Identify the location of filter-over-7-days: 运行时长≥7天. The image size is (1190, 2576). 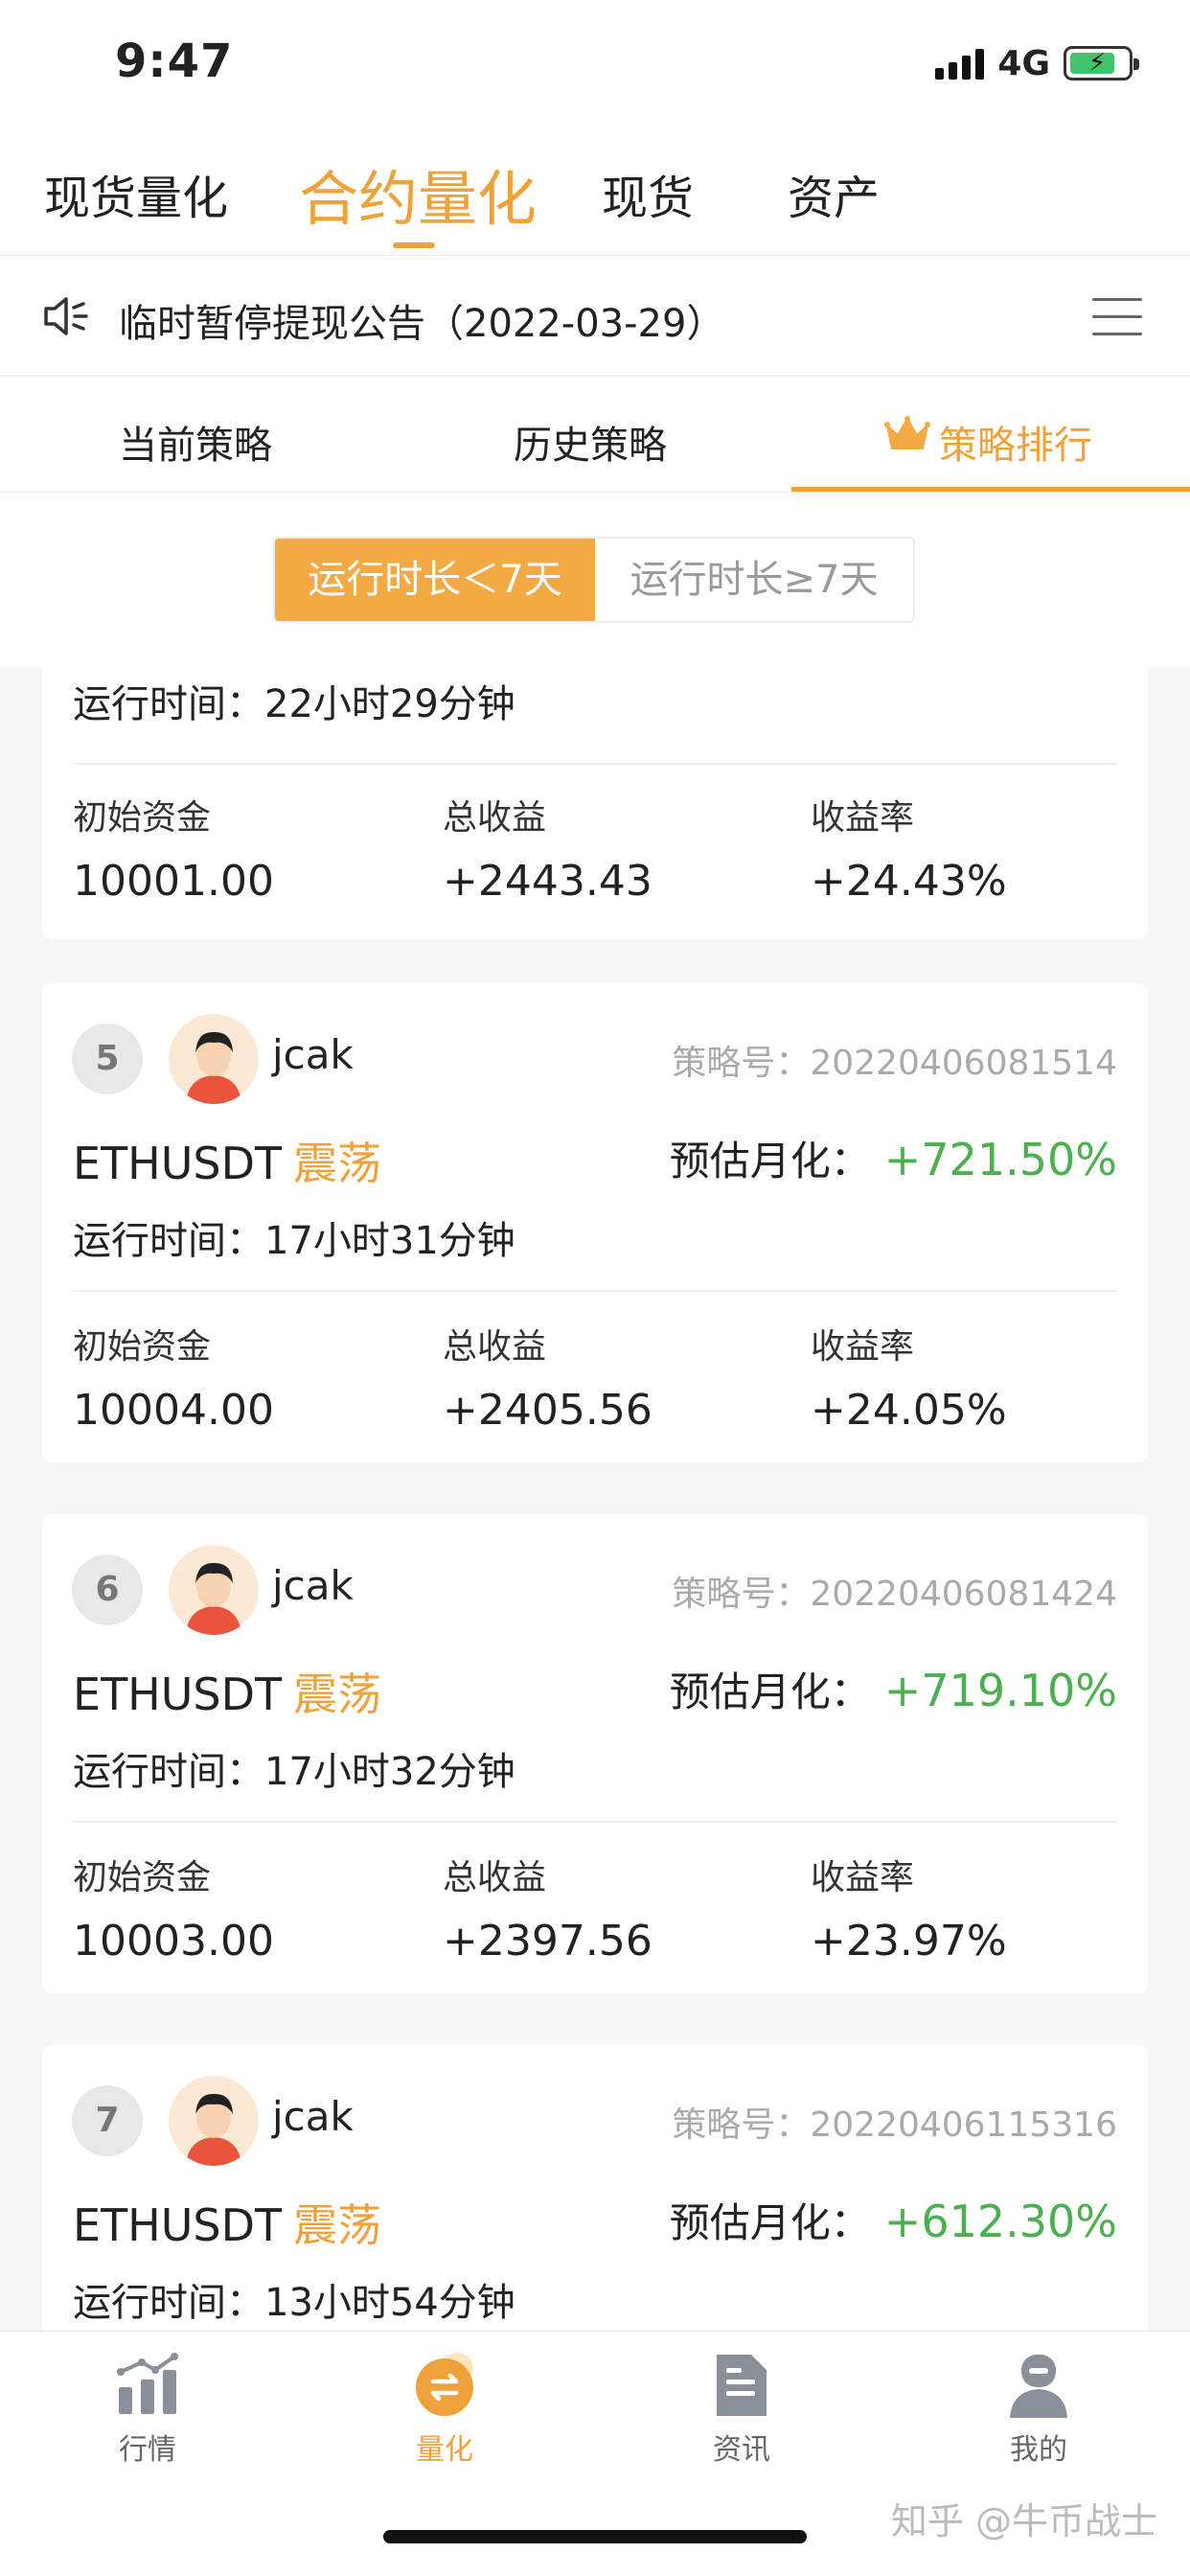
(754, 580).